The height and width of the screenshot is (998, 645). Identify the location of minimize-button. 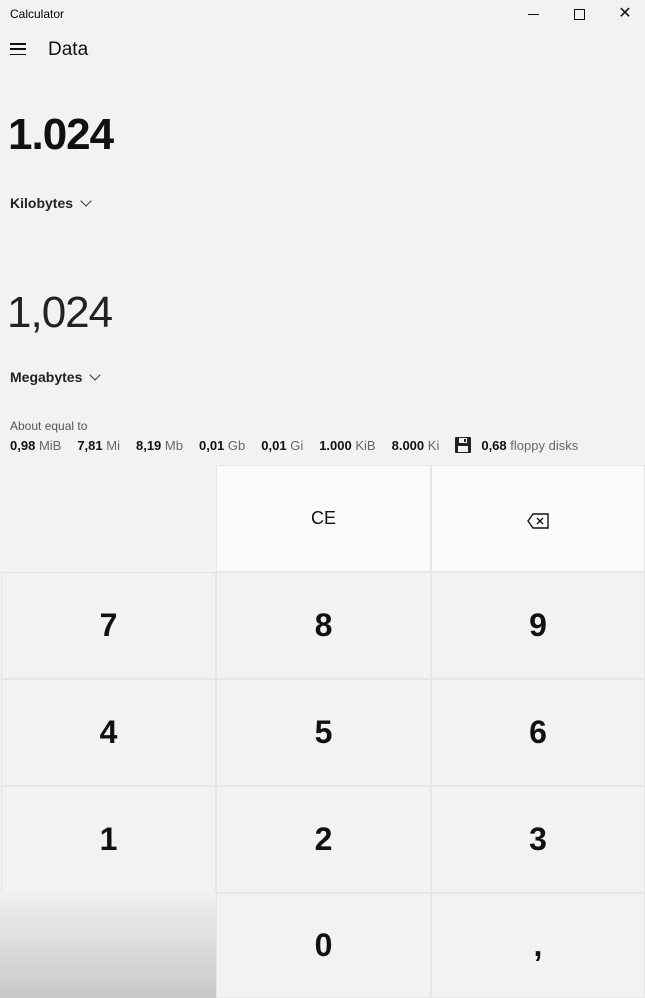
(533, 14).